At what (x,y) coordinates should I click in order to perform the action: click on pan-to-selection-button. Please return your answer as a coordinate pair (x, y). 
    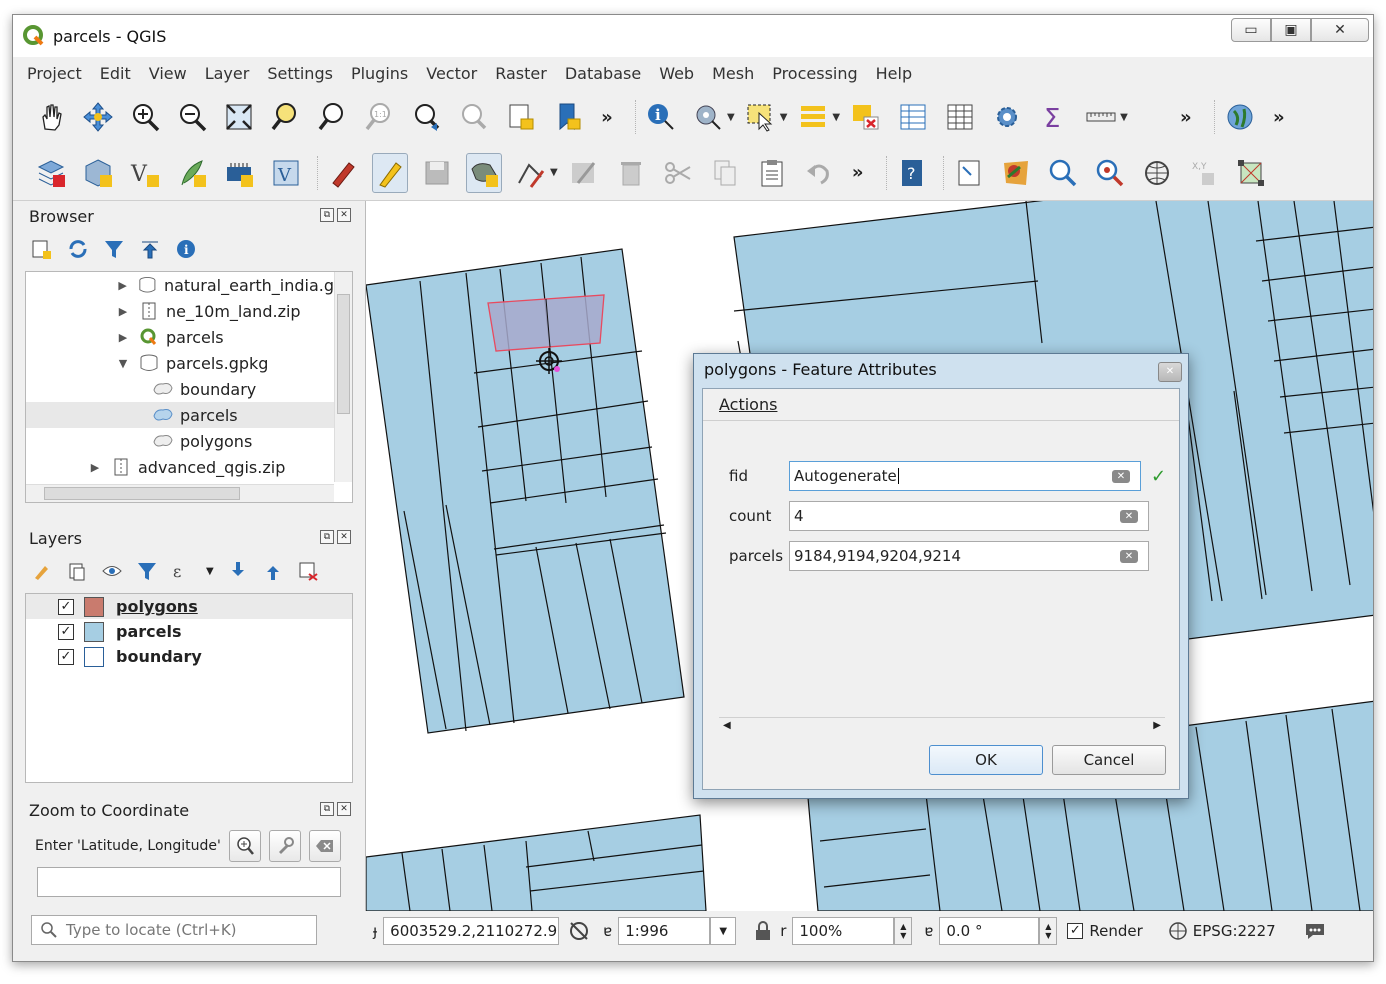
    Looking at the image, I should click on (98, 117).